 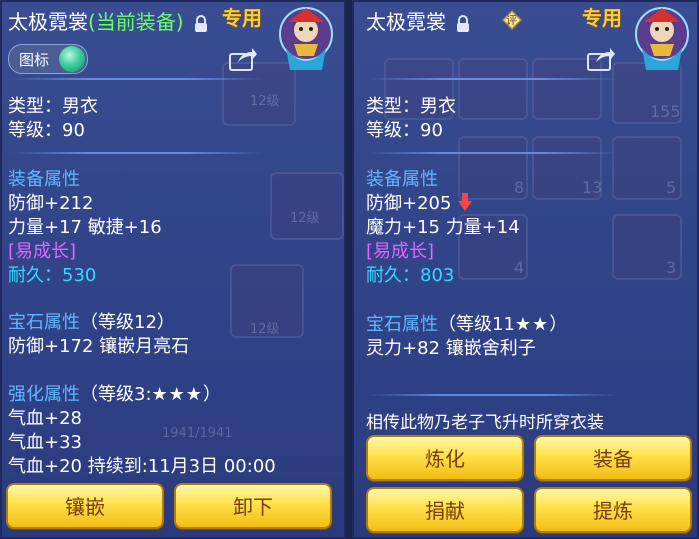 What do you see at coordinates (197, 433) in the screenshot?
I see `bg-hp-label: 1941/1941` at bounding box center [197, 433].